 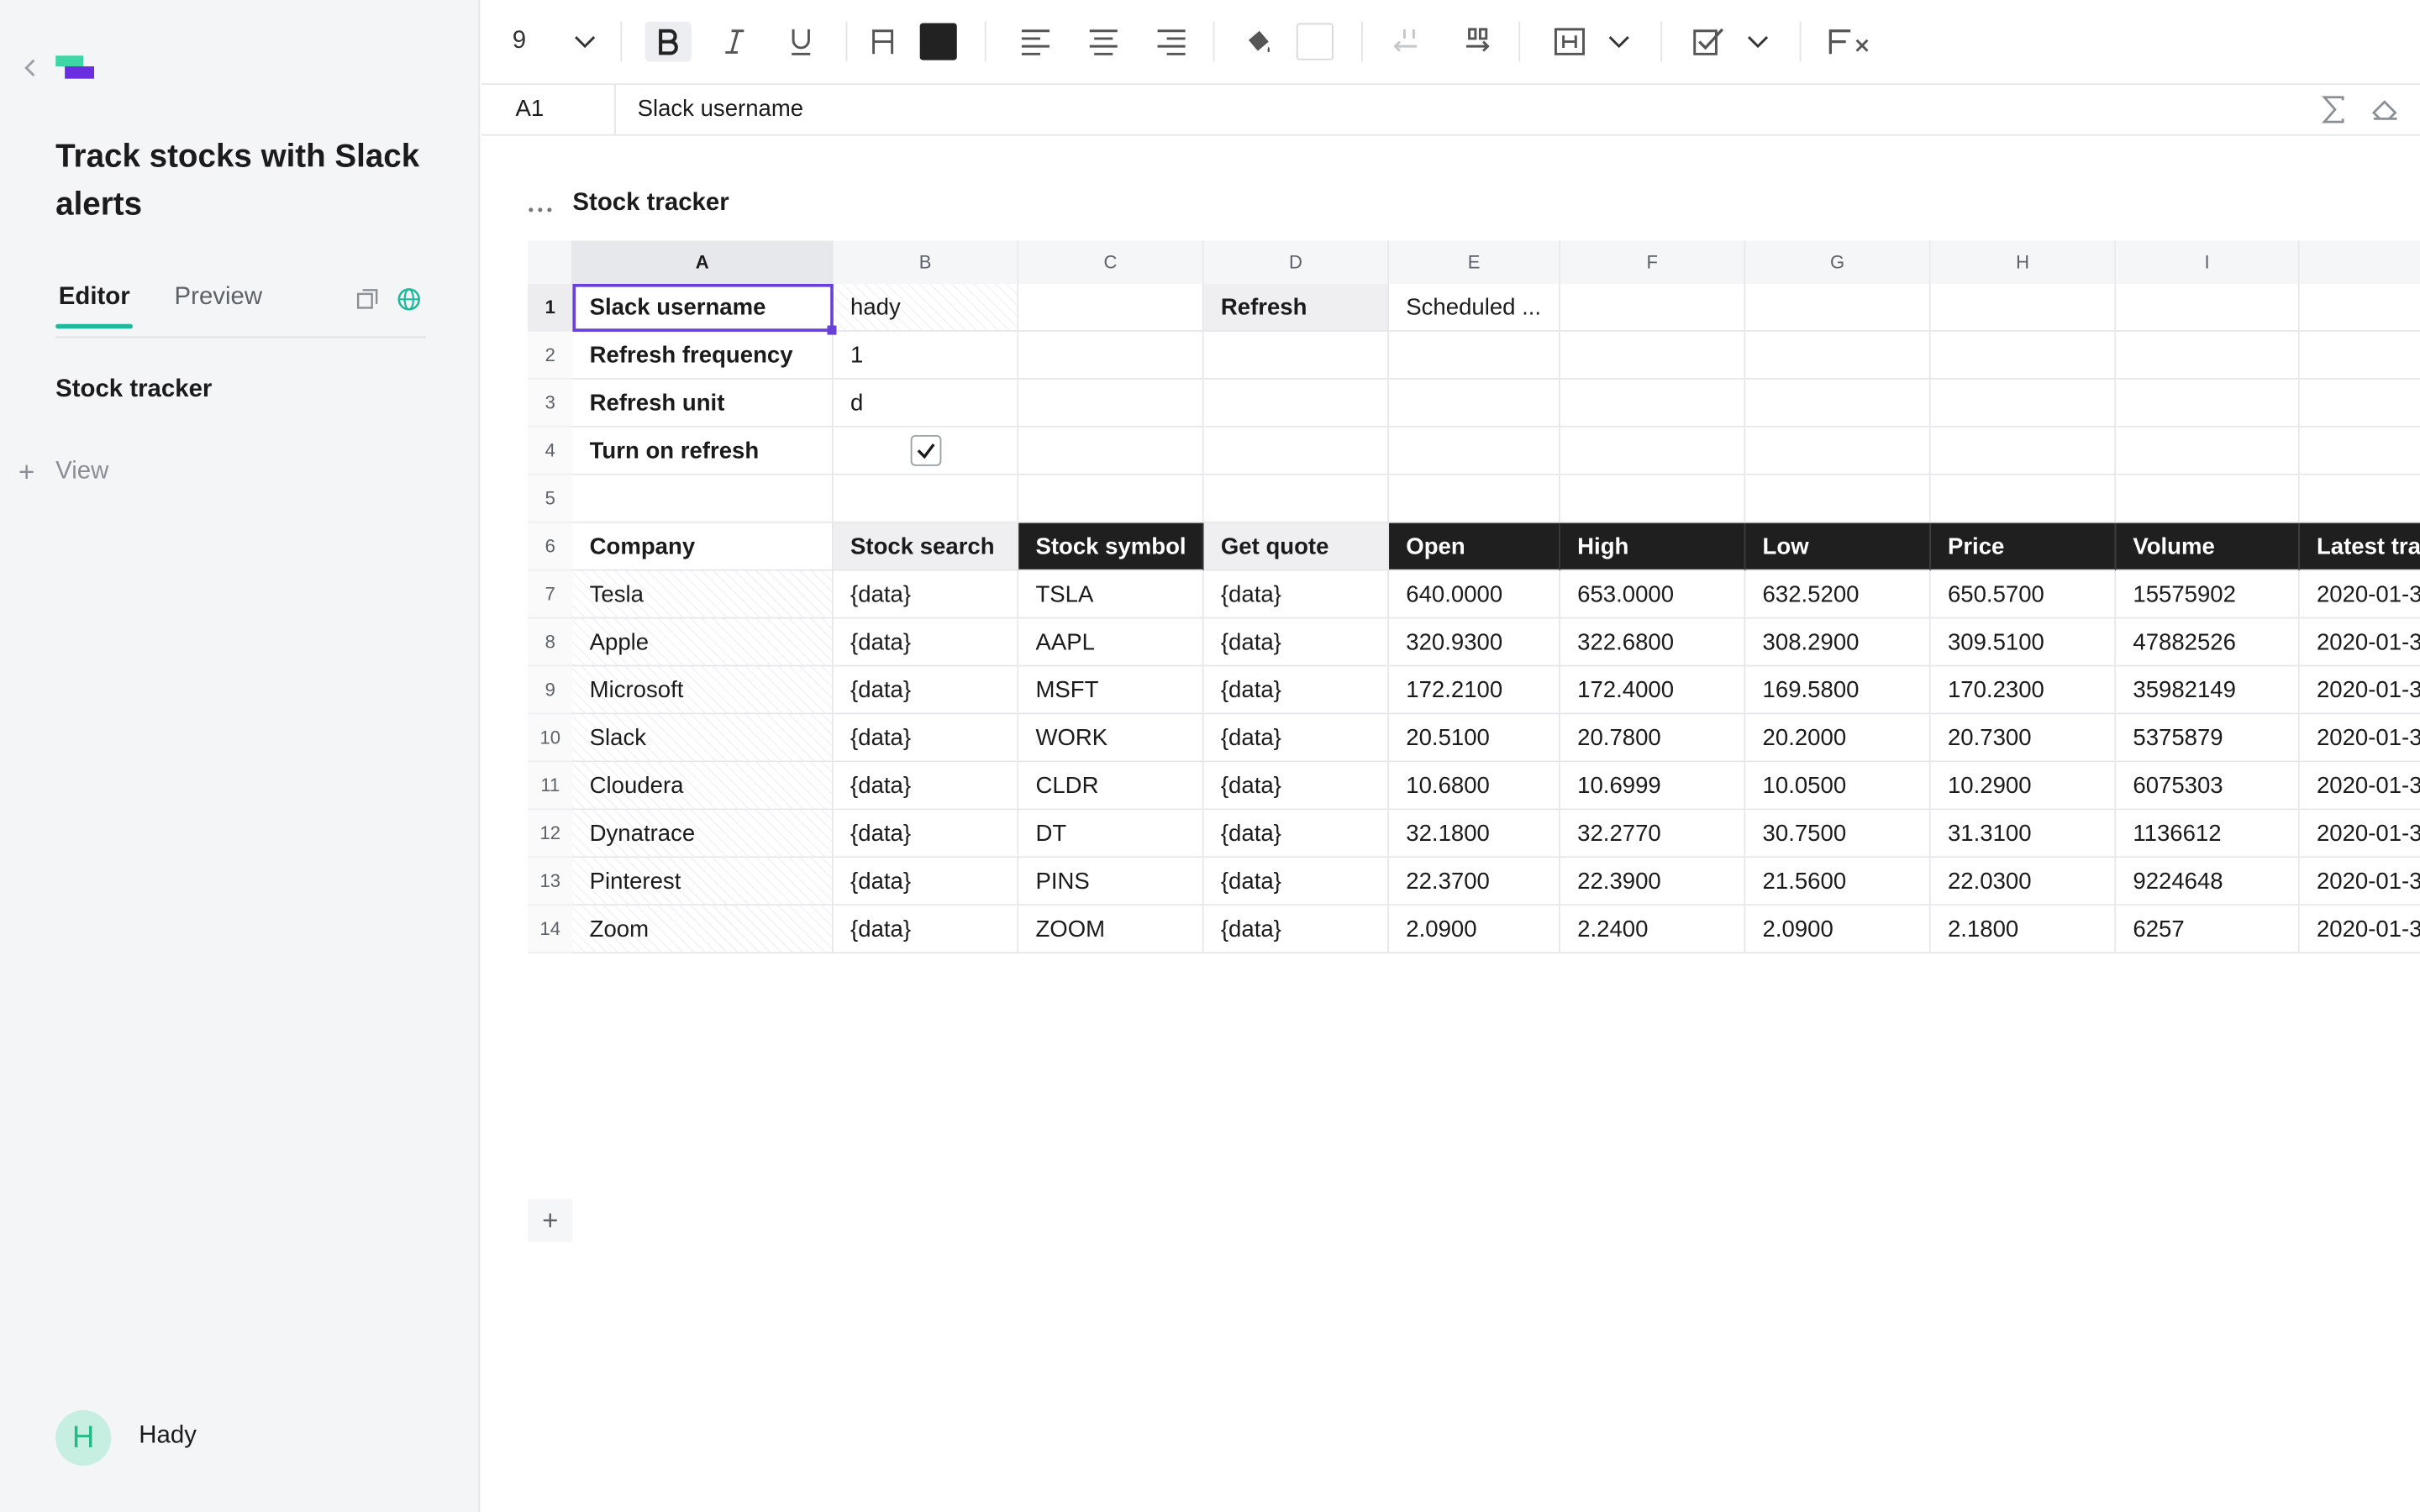 What do you see at coordinates (734, 42) in the screenshot?
I see `italic-button` at bounding box center [734, 42].